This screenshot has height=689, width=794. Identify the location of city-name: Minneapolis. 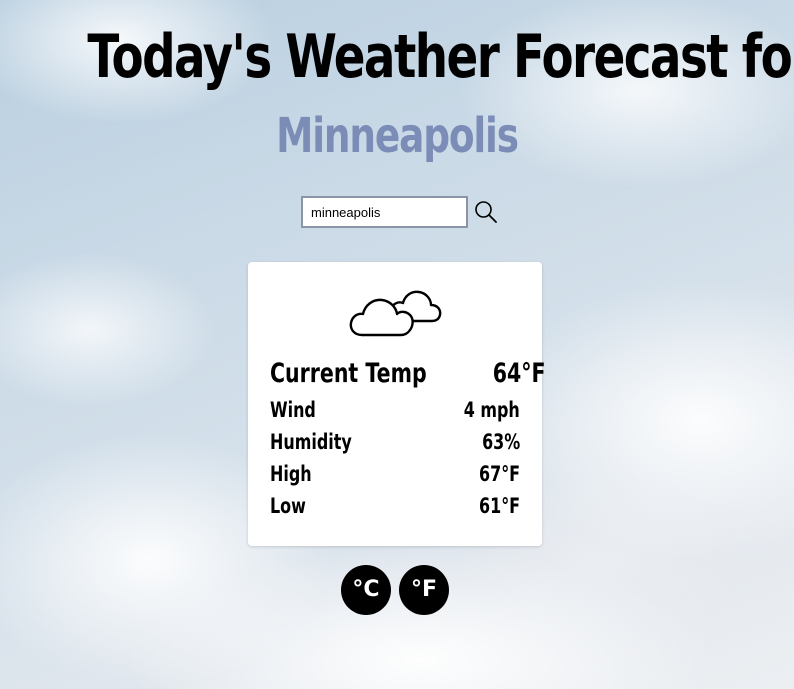
(397, 136).